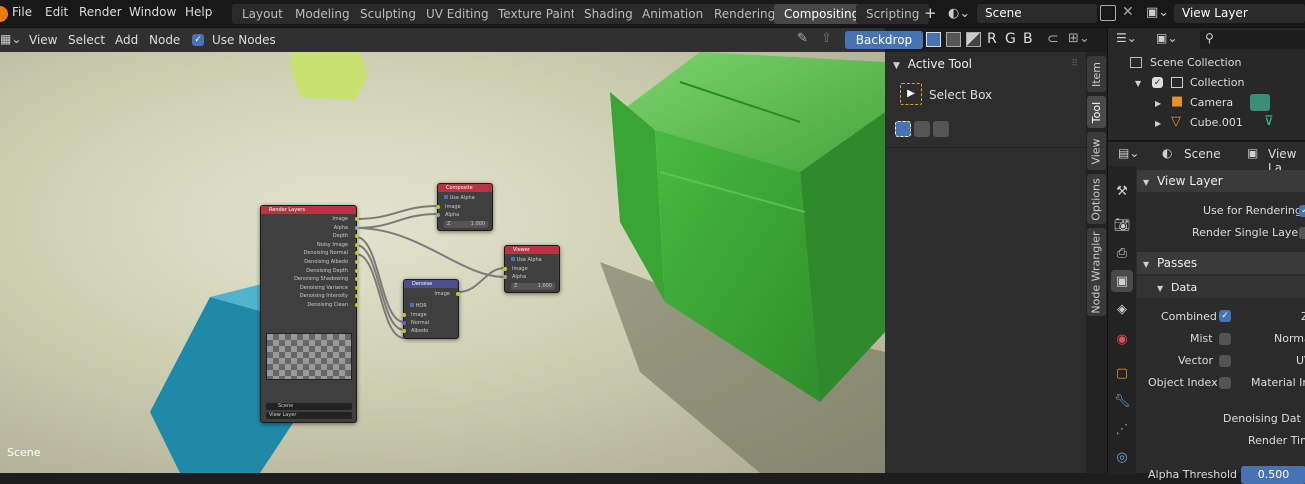  I want to click on view-layer-properties-icon: ▣, so click(1122, 281).